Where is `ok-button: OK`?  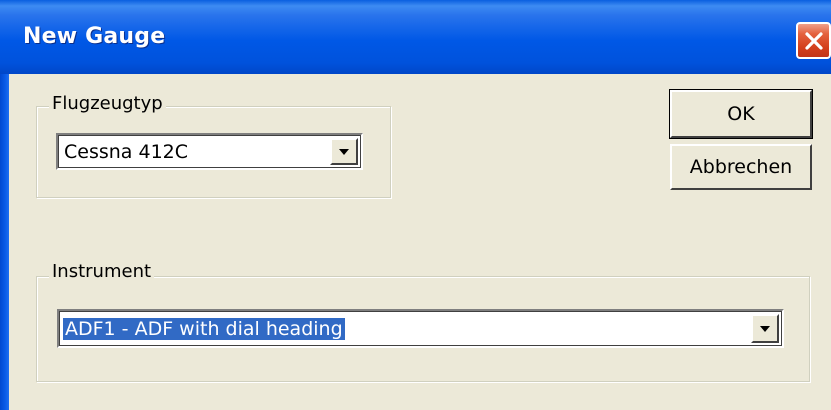 ok-button: OK is located at coordinates (741, 114).